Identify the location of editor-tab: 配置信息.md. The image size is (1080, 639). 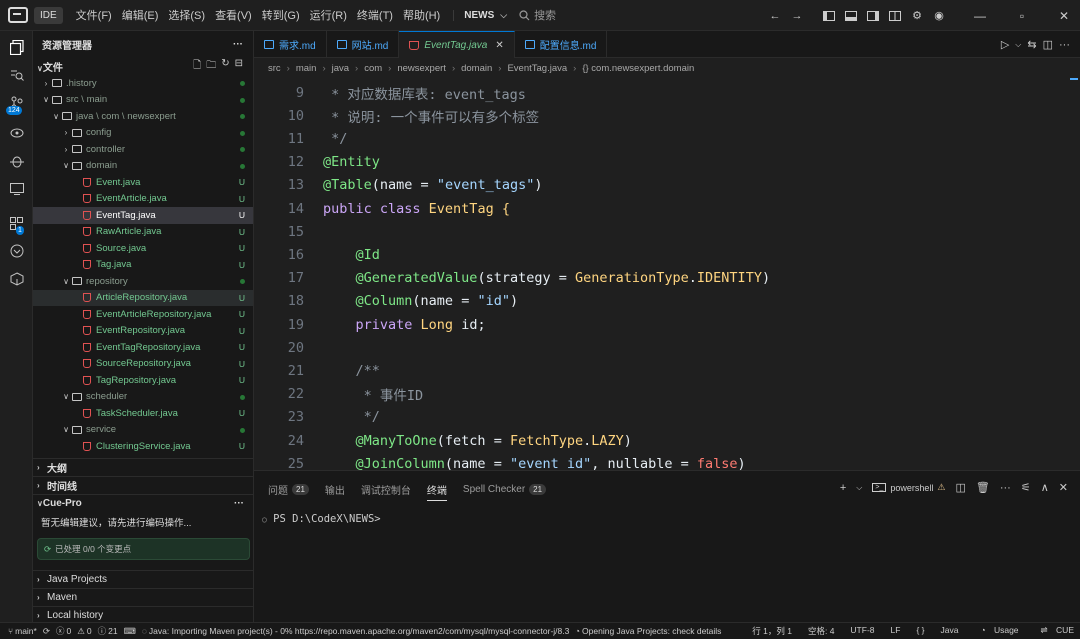
(561, 44).